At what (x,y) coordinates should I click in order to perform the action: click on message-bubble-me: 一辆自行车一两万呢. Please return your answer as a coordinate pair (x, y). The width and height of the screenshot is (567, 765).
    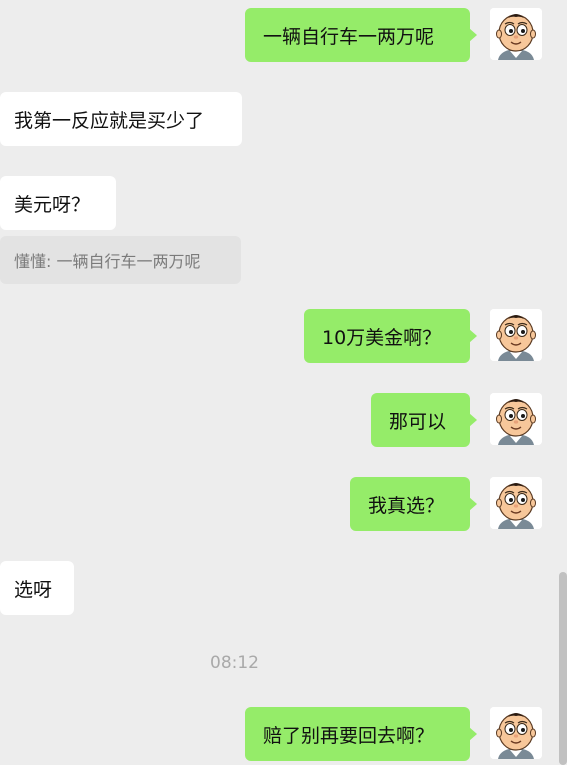
    Looking at the image, I should click on (361, 35).